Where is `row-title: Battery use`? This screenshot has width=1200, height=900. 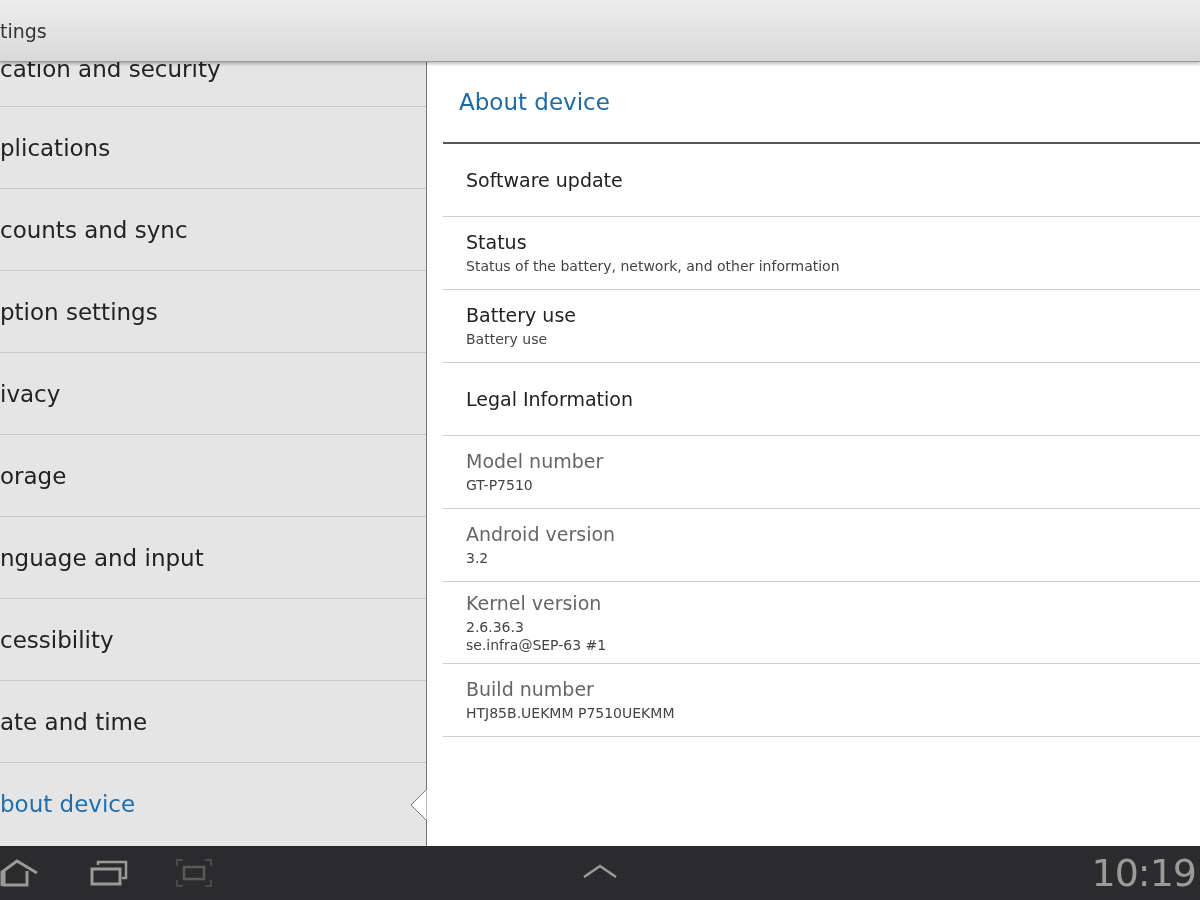 row-title: Battery use is located at coordinates (521, 315).